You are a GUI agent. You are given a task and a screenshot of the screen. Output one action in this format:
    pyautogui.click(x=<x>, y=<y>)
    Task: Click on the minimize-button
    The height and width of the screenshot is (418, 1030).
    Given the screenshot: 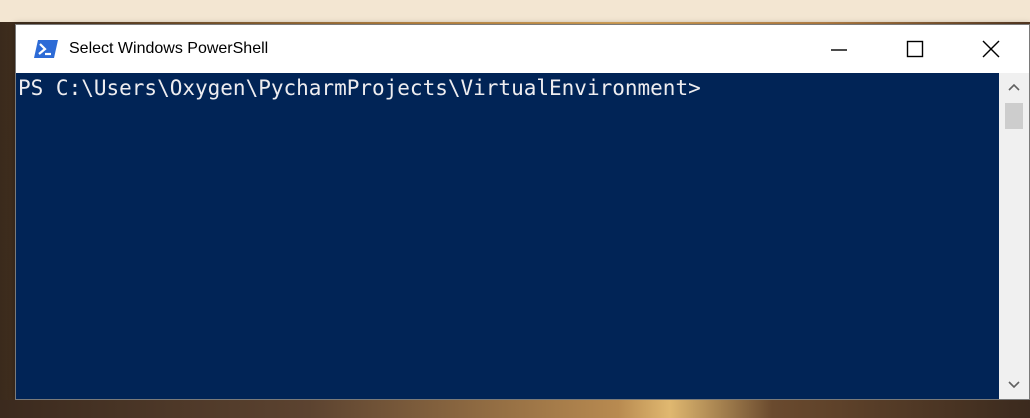 What is the action you would take?
    pyautogui.click(x=839, y=49)
    